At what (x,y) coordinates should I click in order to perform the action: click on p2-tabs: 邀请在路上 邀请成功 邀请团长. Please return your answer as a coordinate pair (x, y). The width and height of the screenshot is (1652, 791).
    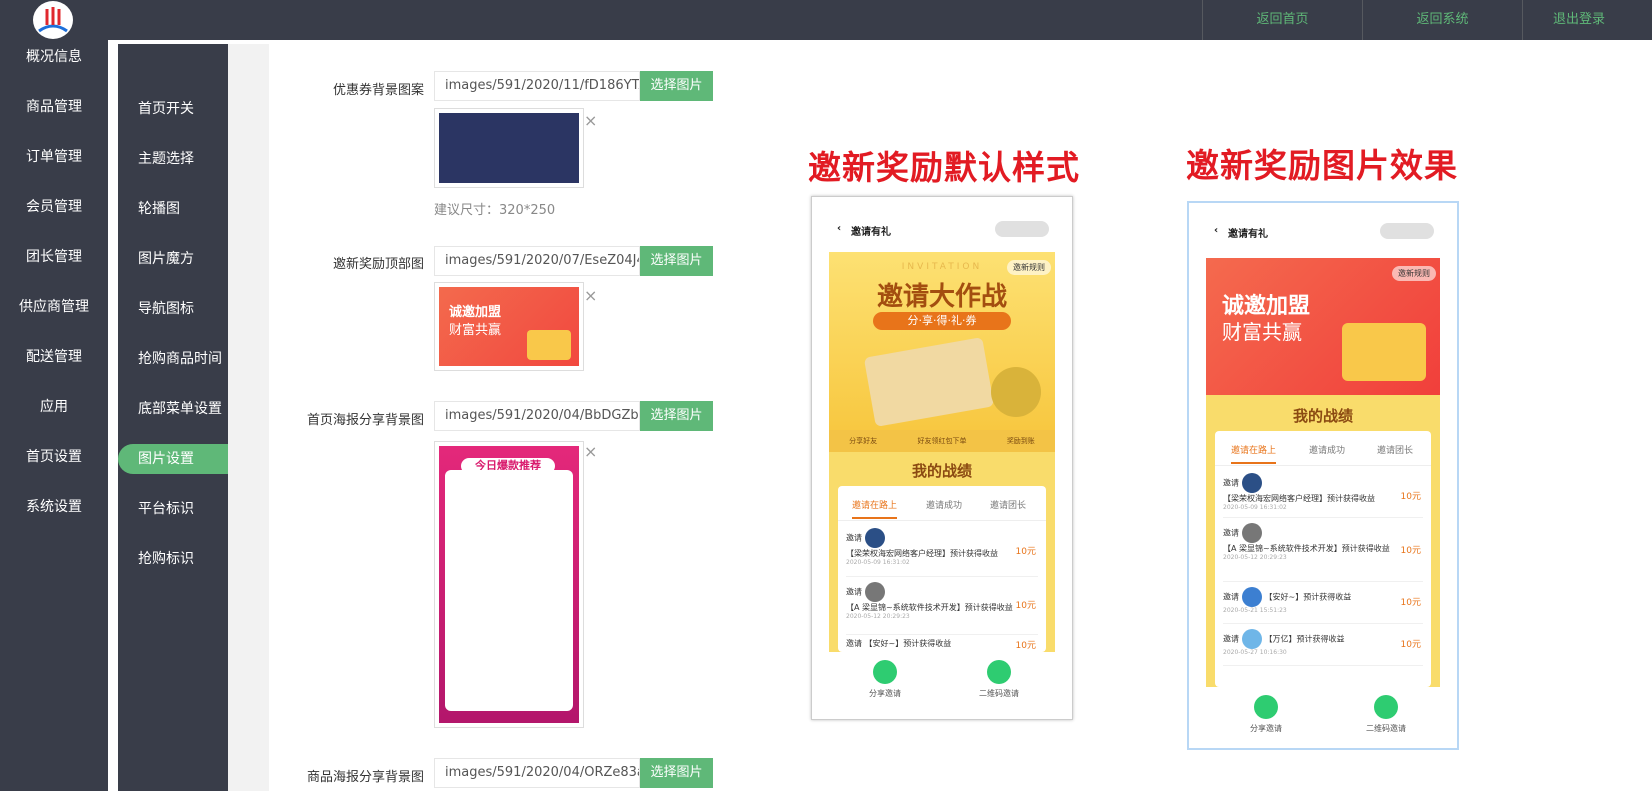
    Looking at the image, I should click on (1323, 448).